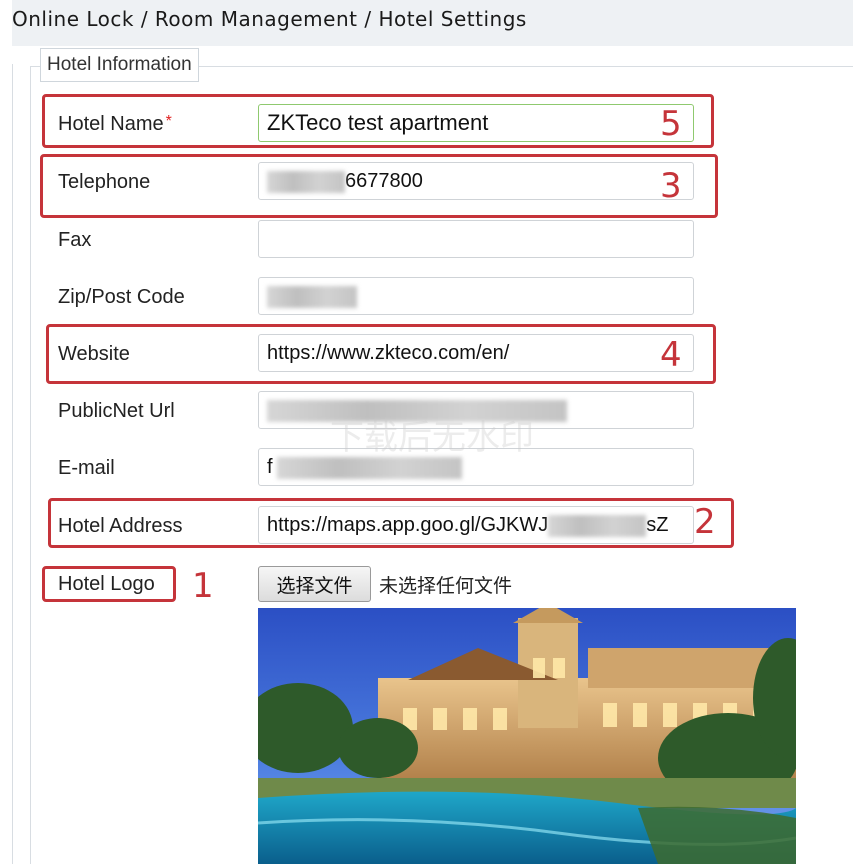  Describe the element at coordinates (379, 186) in the screenshot. I see `highlight-telephone` at that location.